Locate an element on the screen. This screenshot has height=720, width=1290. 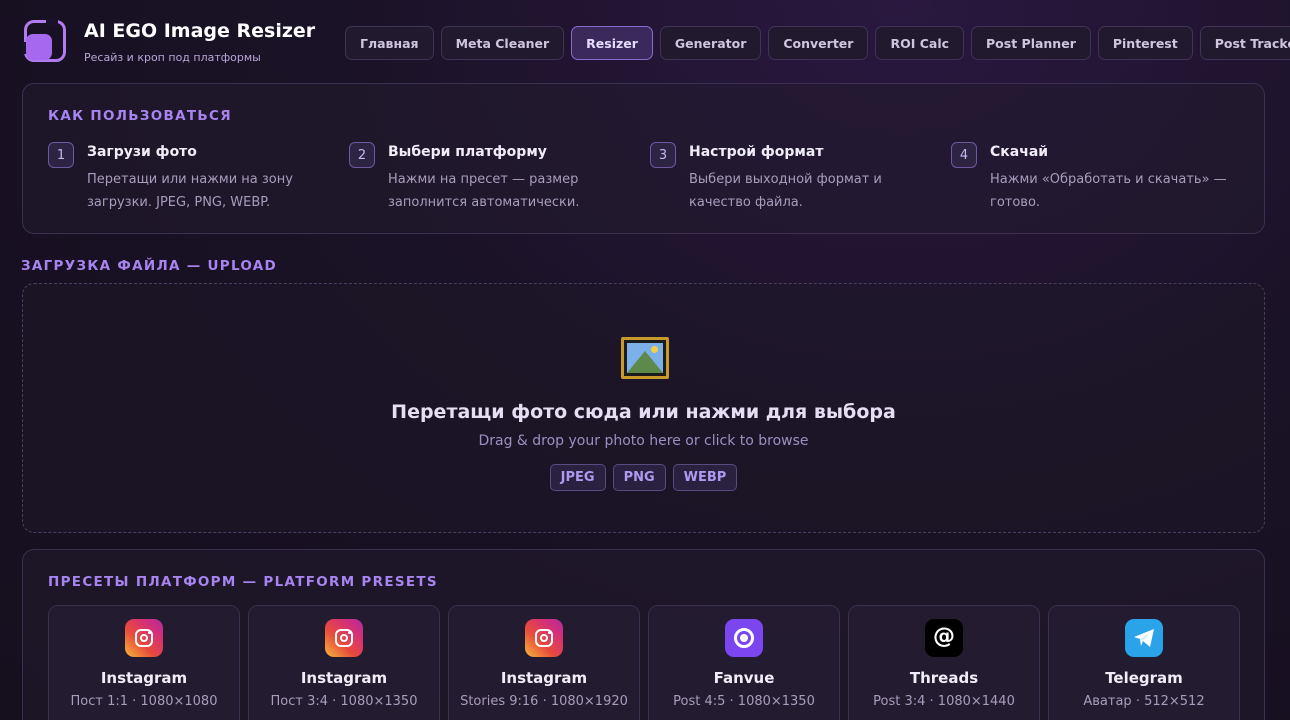
format-badge-webp: WEBP is located at coordinates (705, 477).